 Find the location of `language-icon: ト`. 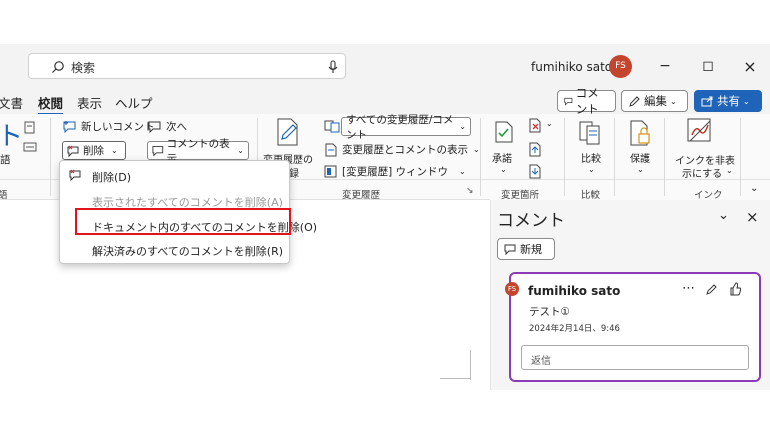

language-icon: ト is located at coordinates (11, 134).